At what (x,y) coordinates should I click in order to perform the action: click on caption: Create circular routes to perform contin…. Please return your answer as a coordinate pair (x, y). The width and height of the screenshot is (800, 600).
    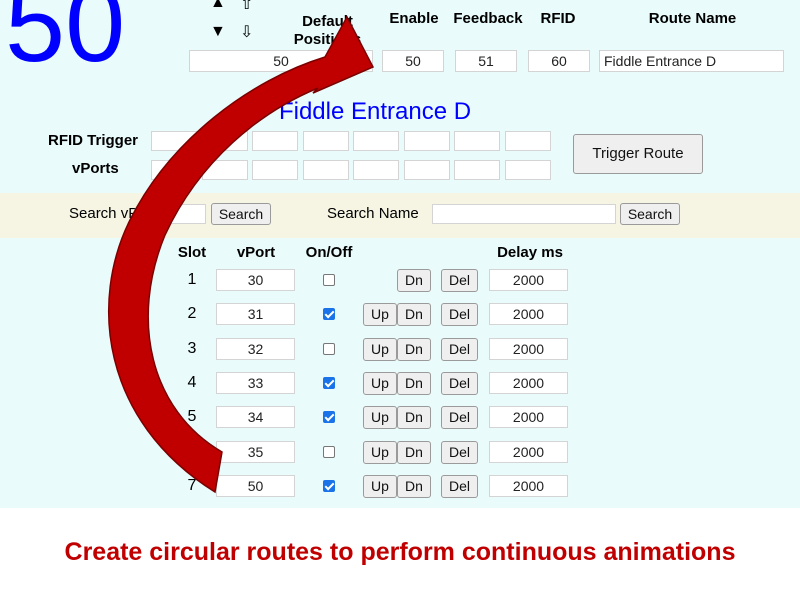
    Looking at the image, I should click on (400, 552).